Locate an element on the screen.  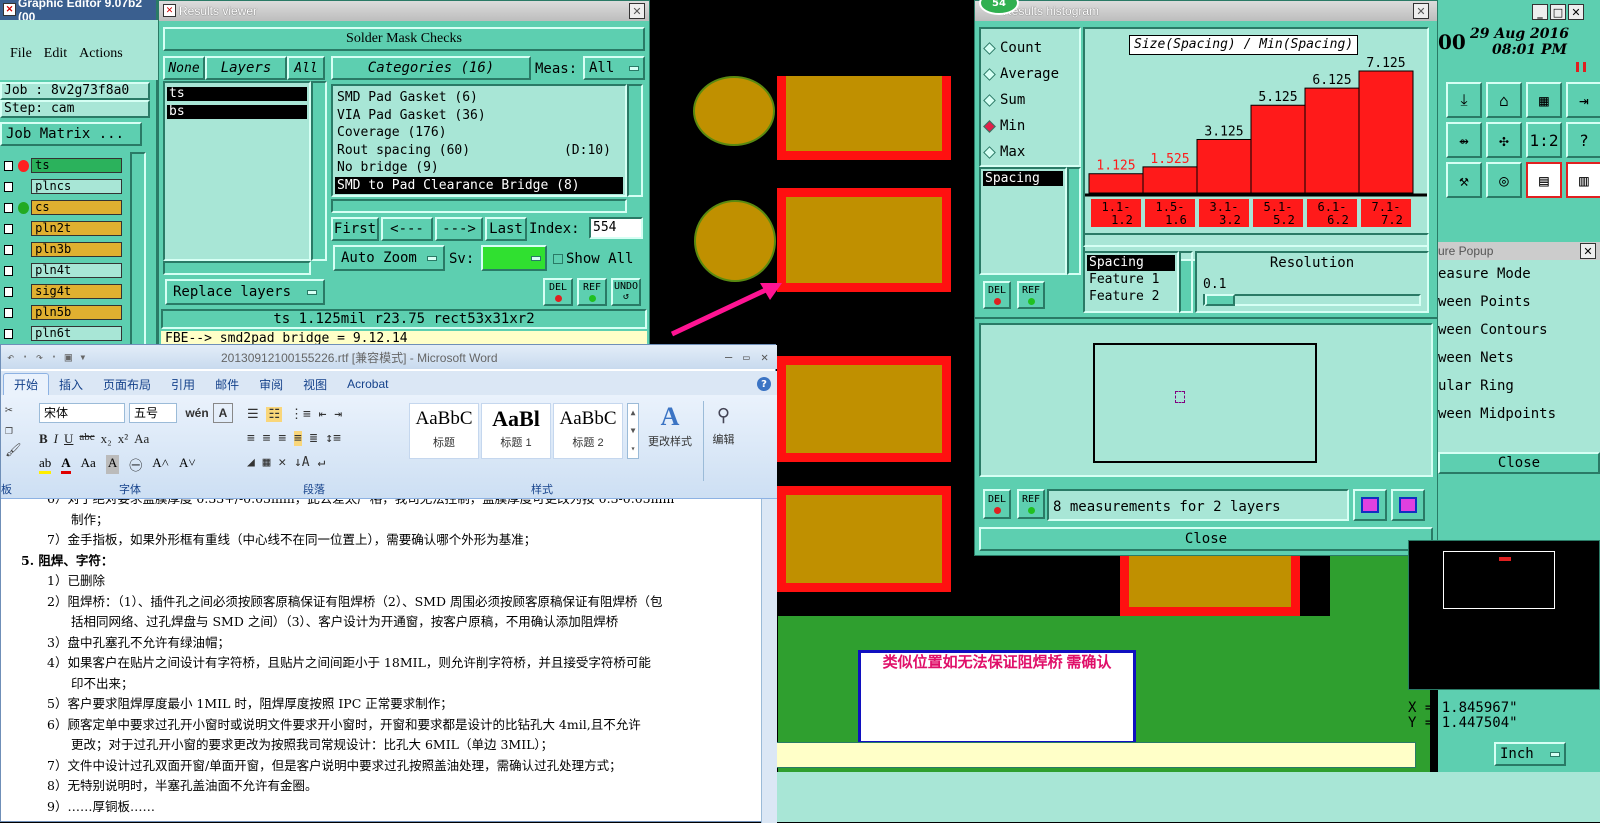
sort-icon: ↓A is located at coordinates (302, 462).